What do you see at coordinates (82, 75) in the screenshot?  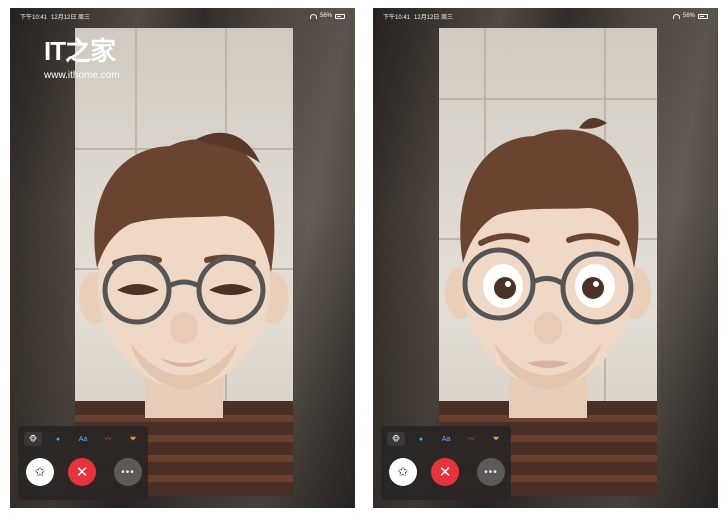 I see `watermark-url: www.ithome.com` at bounding box center [82, 75].